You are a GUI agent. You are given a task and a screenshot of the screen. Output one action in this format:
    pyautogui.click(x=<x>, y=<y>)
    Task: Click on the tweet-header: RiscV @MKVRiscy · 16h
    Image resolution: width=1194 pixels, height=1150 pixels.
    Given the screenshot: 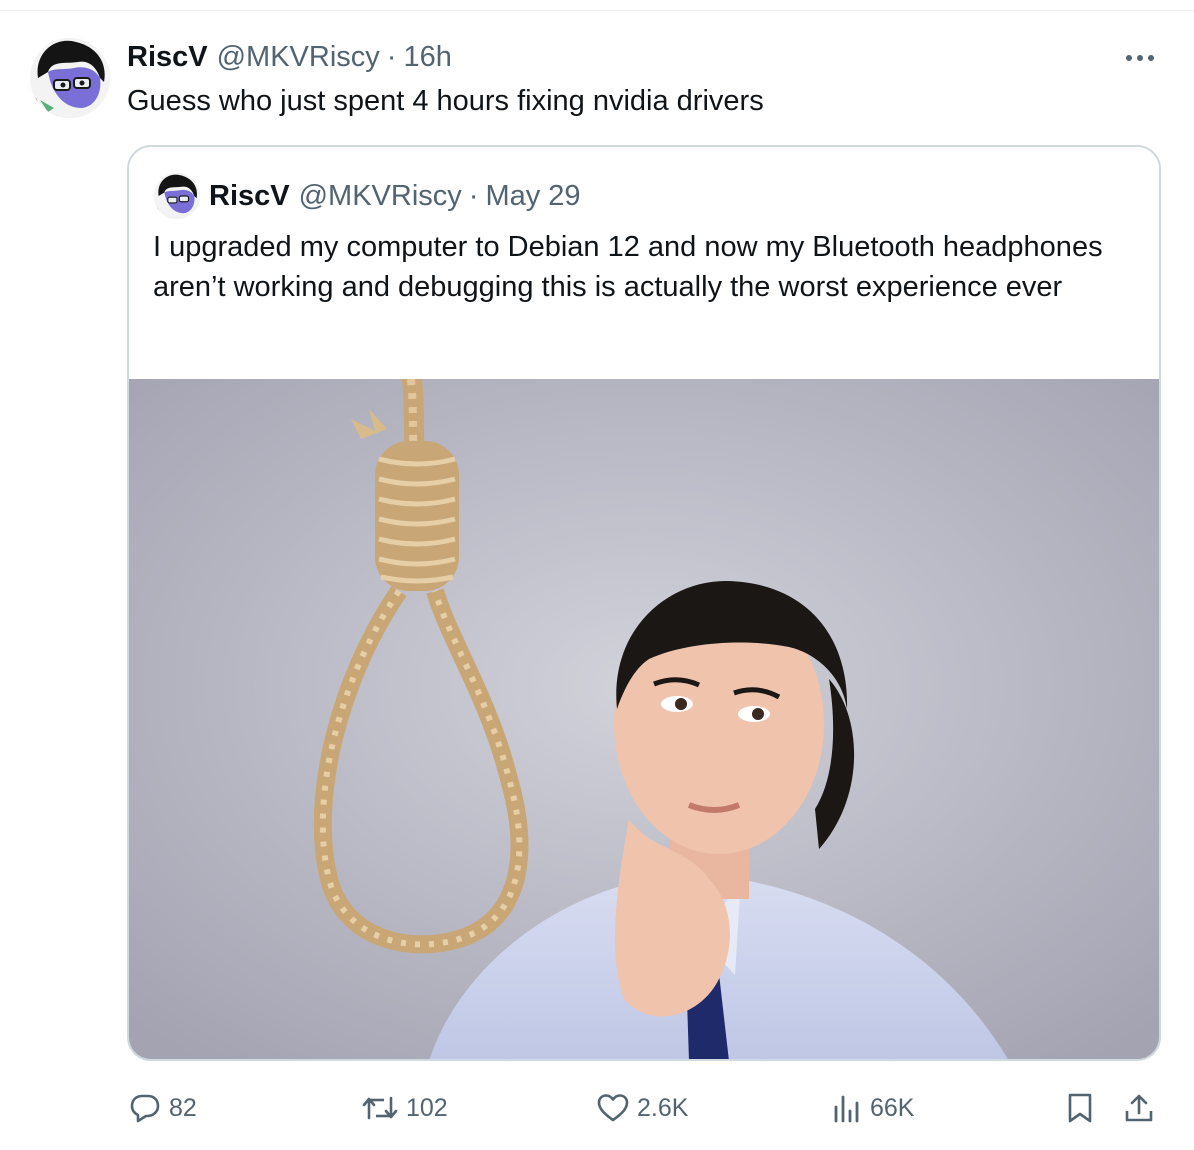 What is the action you would take?
    pyautogui.click(x=289, y=57)
    